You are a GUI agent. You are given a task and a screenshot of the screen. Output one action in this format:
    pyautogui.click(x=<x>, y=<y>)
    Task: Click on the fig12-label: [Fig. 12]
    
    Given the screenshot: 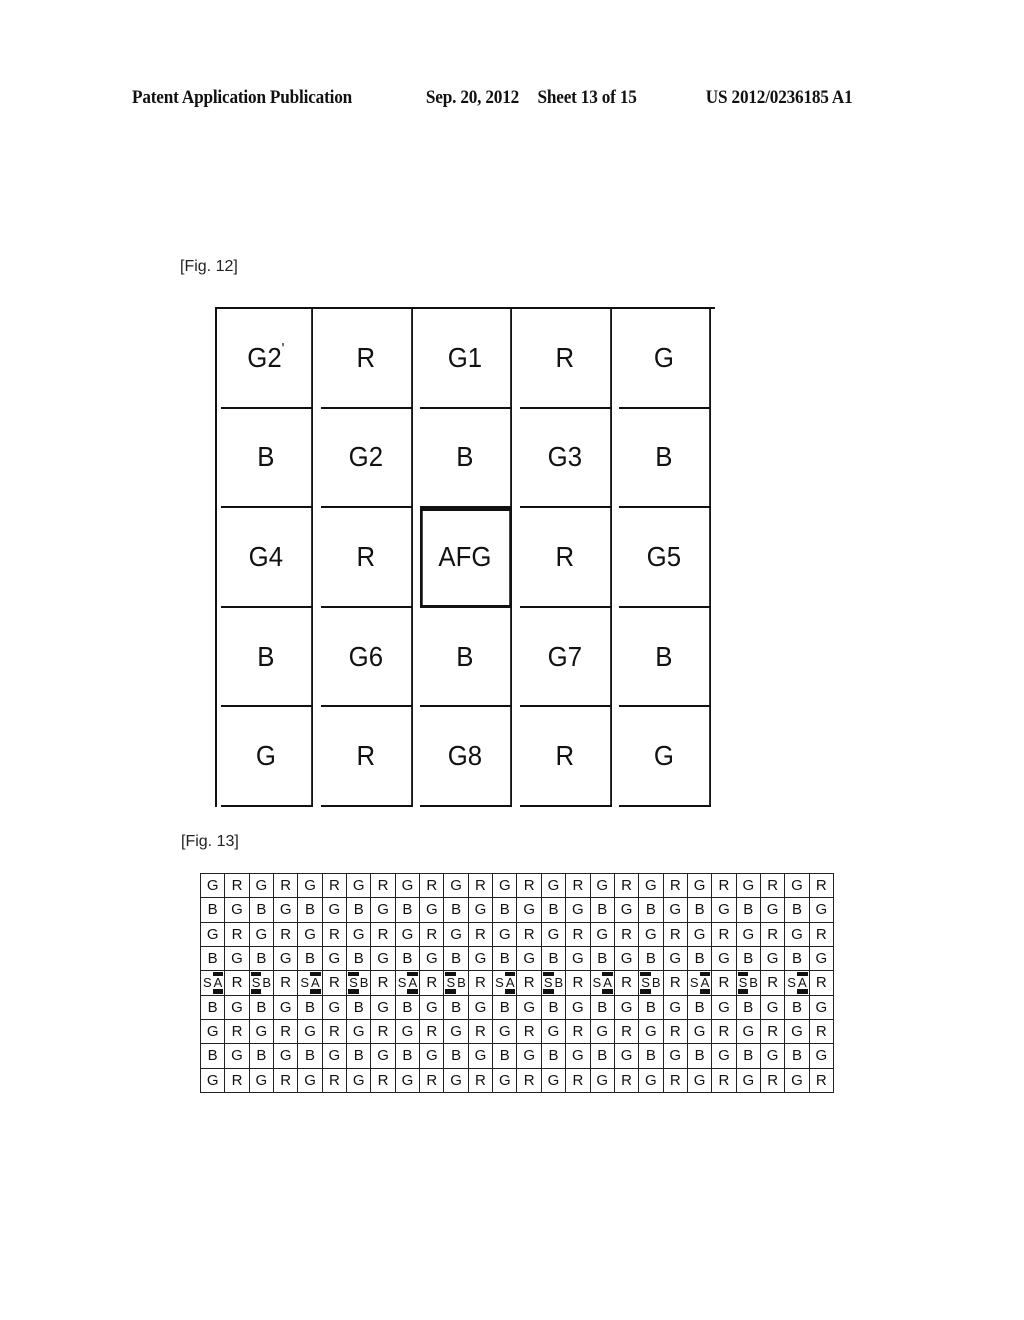 What is the action you would take?
    pyautogui.click(x=209, y=266)
    